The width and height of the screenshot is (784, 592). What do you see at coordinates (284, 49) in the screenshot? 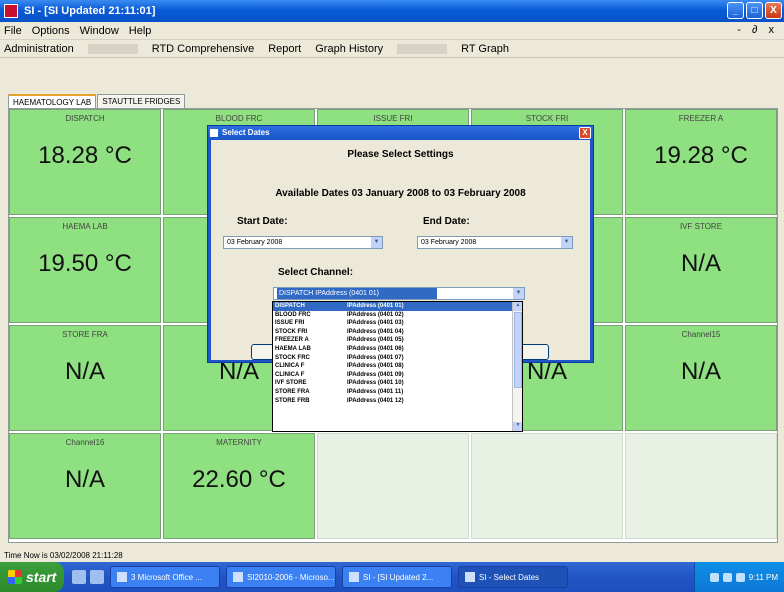
I see `toolbar-report: Report` at bounding box center [284, 49].